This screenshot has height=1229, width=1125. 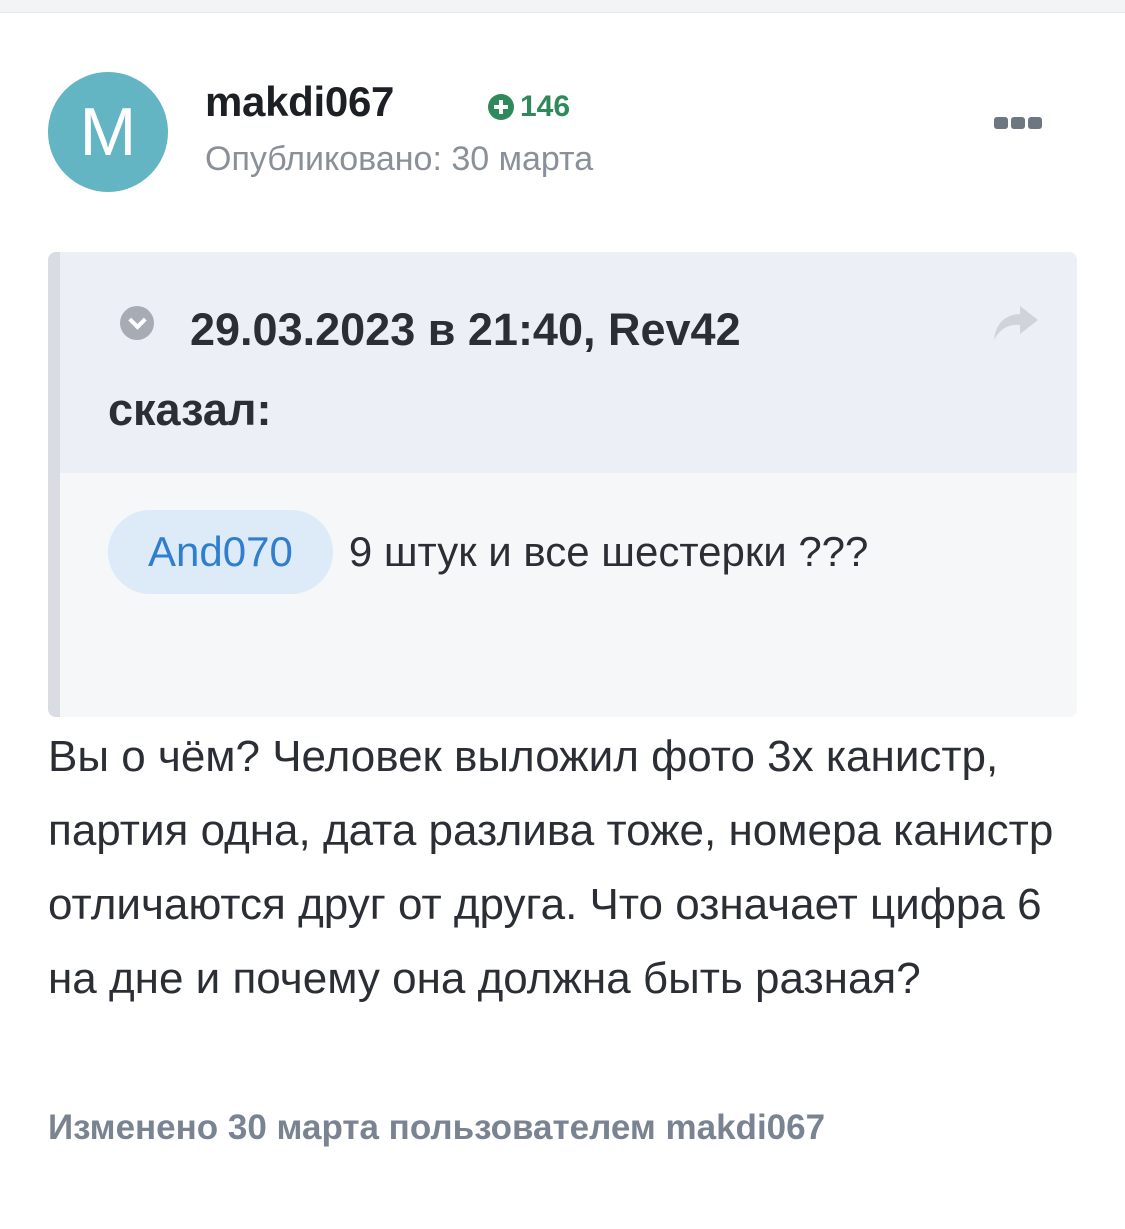 I want to click on more-options-button, so click(x=1018, y=123).